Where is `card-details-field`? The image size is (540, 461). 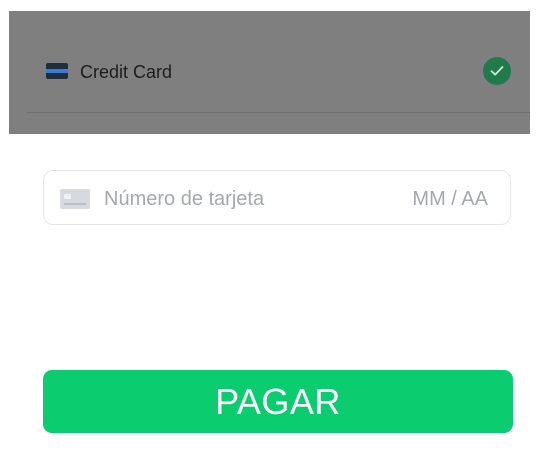
card-details-field is located at coordinates (277, 197).